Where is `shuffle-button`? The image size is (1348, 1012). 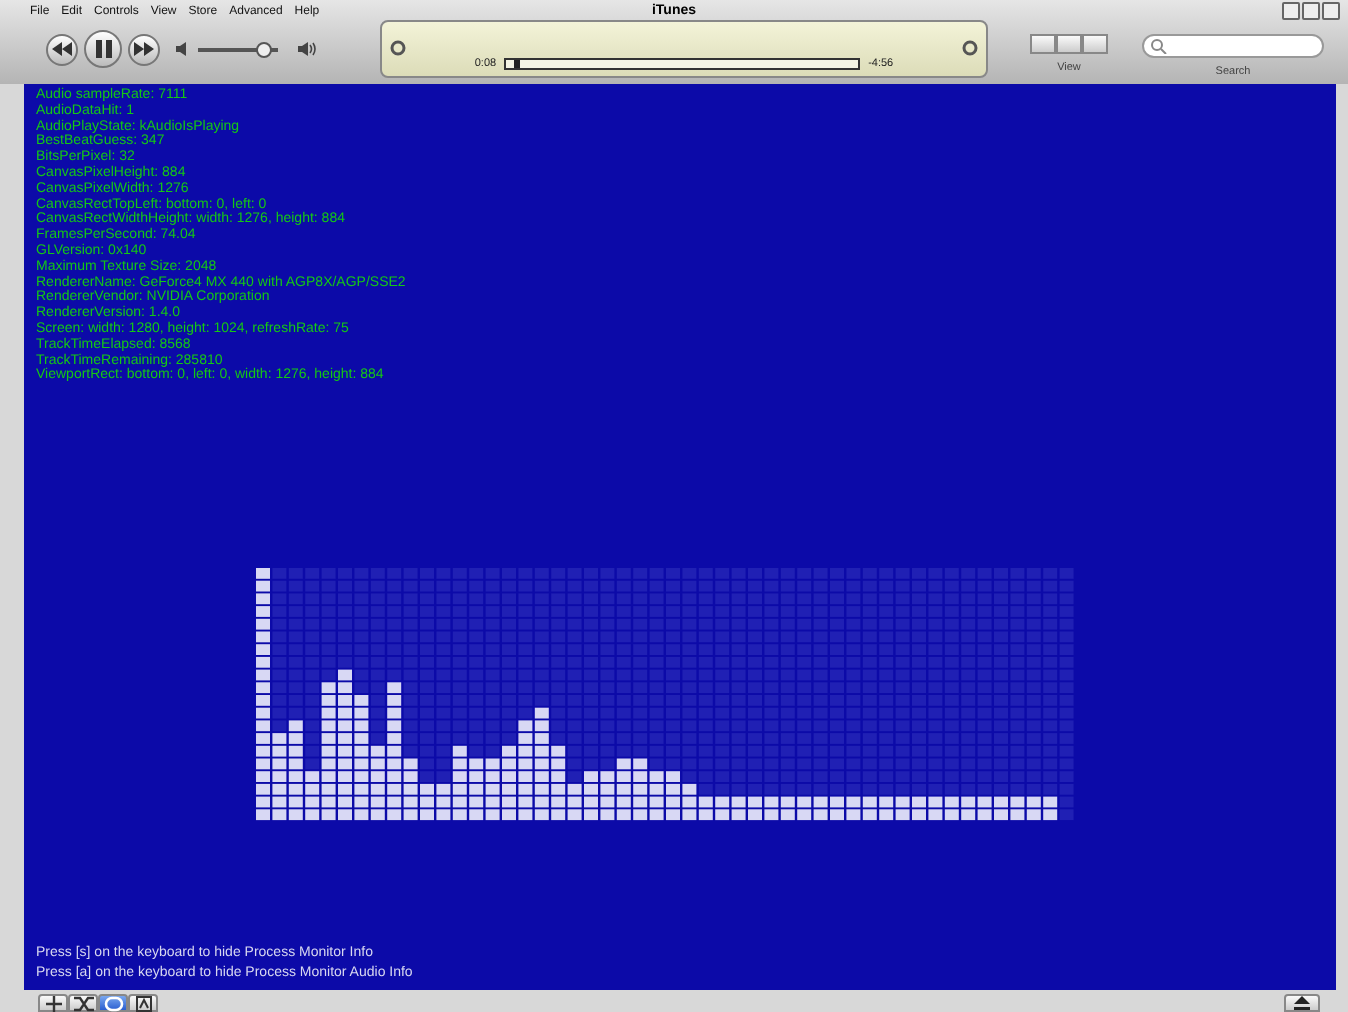
shuffle-button is located at coordinates (83, 1003).